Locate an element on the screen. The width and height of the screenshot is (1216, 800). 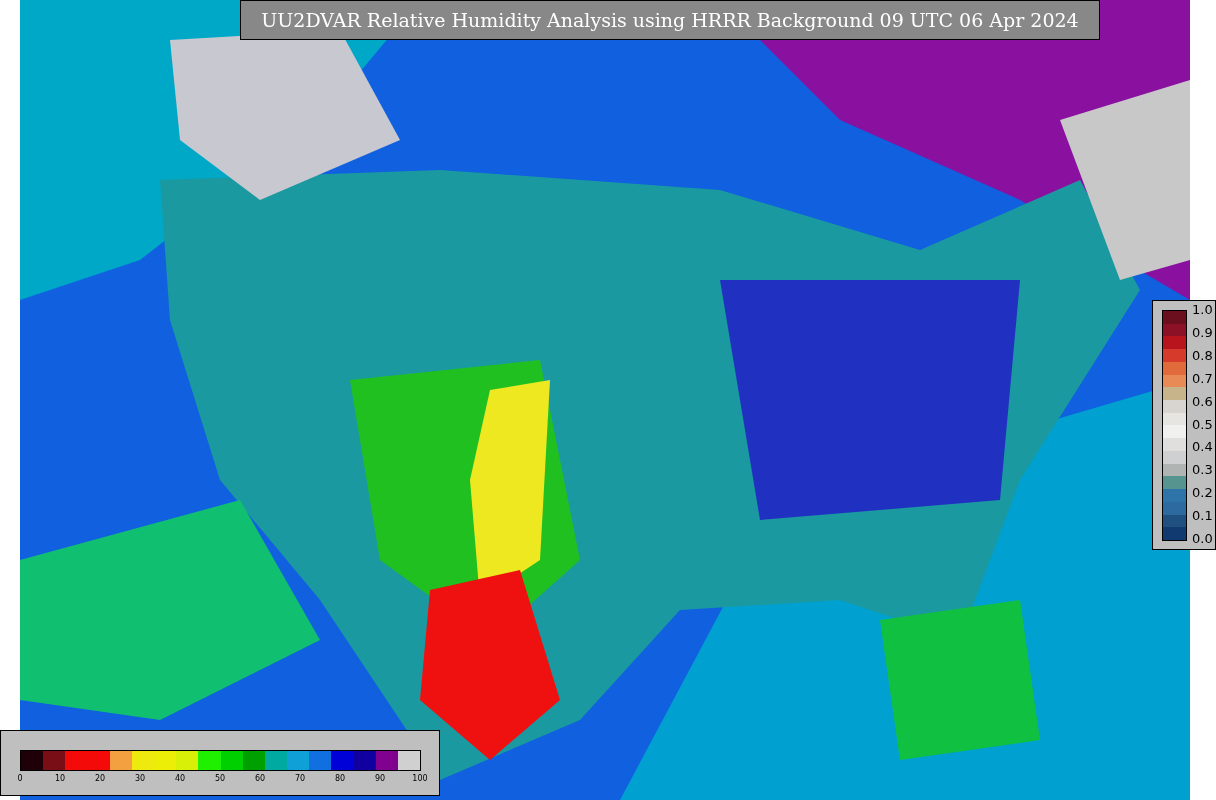
tick-label: 0.4 is located at coordinates (1202, 447).